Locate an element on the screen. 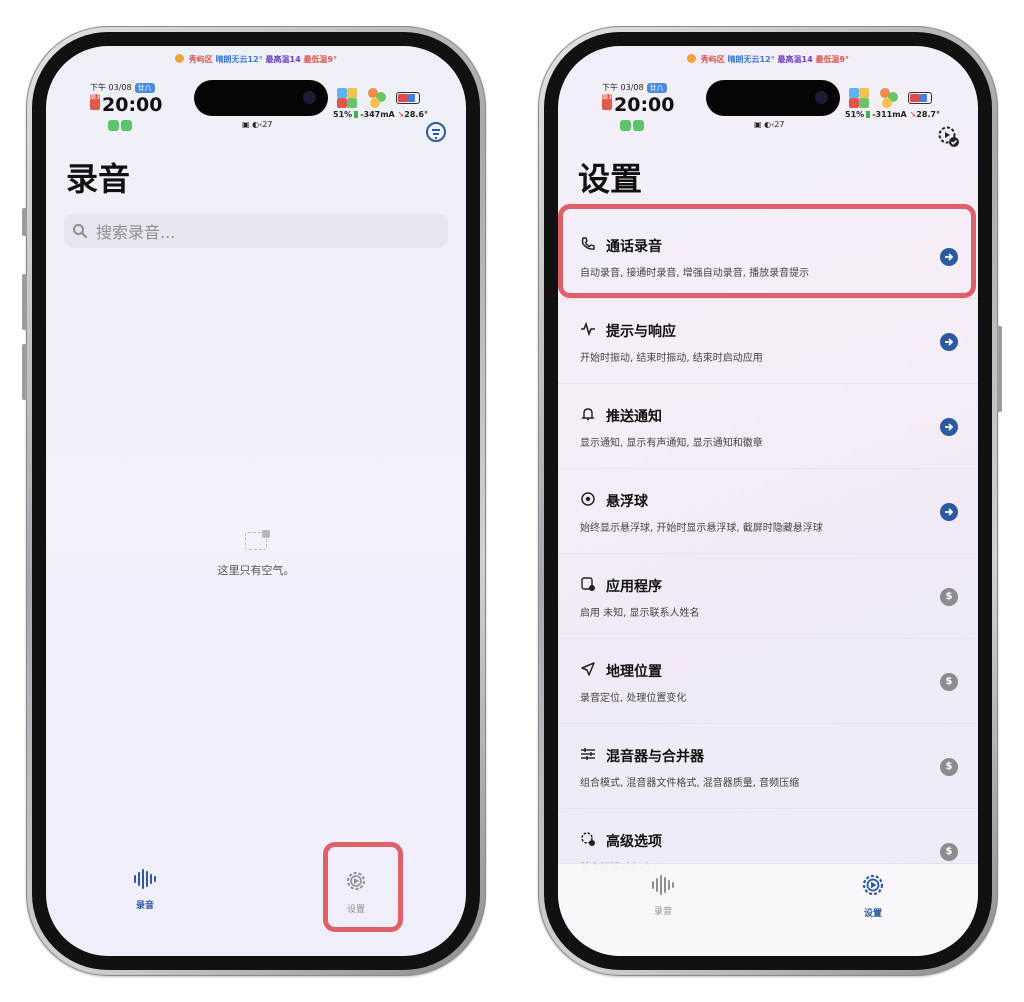 Image resolution: width=1024 pixels, height=1002 pixels. settings-row-location: 地理位置 录音定位, 处理位置变化 $ is located at coordinates (768, 681).